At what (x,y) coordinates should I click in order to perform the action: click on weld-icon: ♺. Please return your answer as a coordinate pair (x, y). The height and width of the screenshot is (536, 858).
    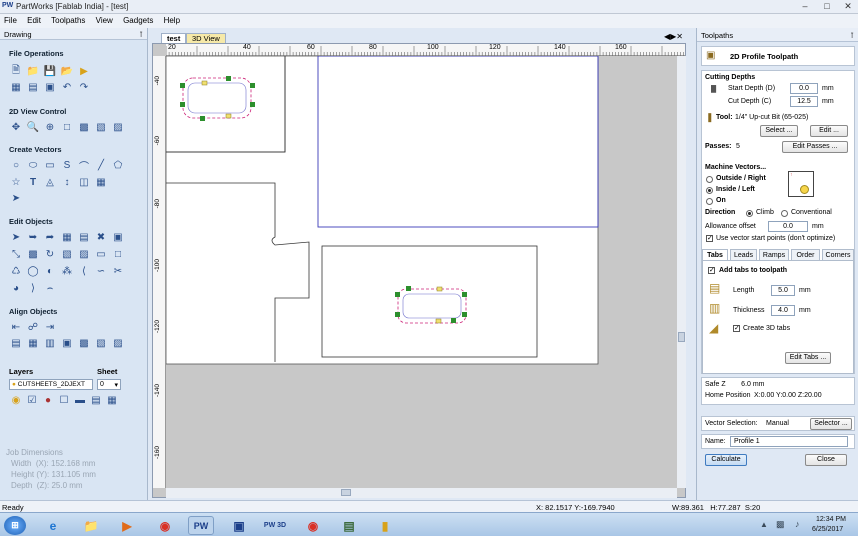
    Looking at the image, I should click on (16, 271).